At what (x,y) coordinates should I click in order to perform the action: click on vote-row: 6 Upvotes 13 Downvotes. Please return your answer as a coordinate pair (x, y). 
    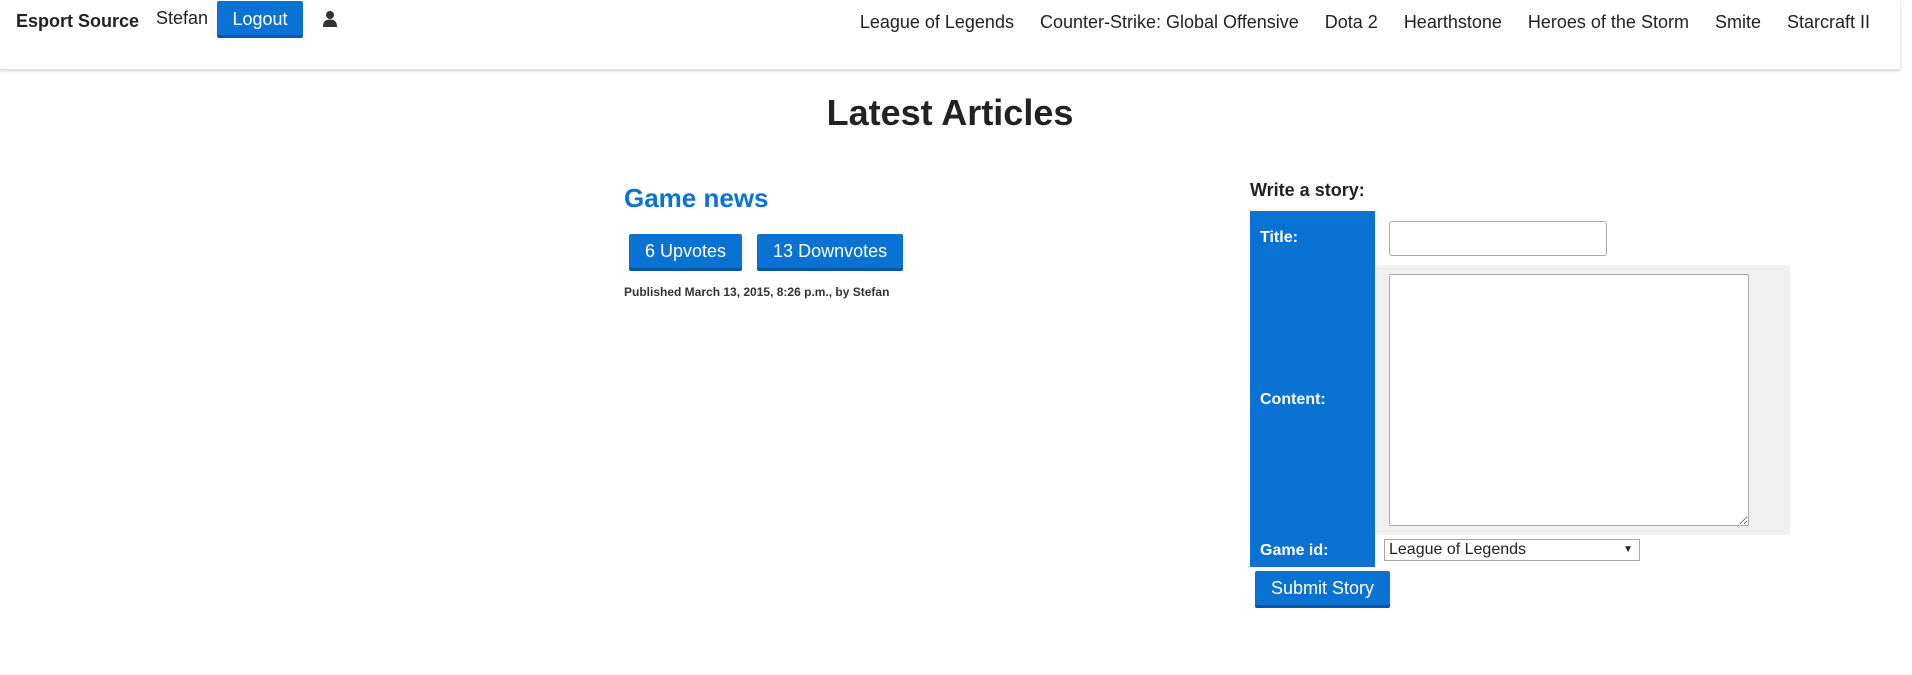
    Looking at the image, I should click on (874, 251).